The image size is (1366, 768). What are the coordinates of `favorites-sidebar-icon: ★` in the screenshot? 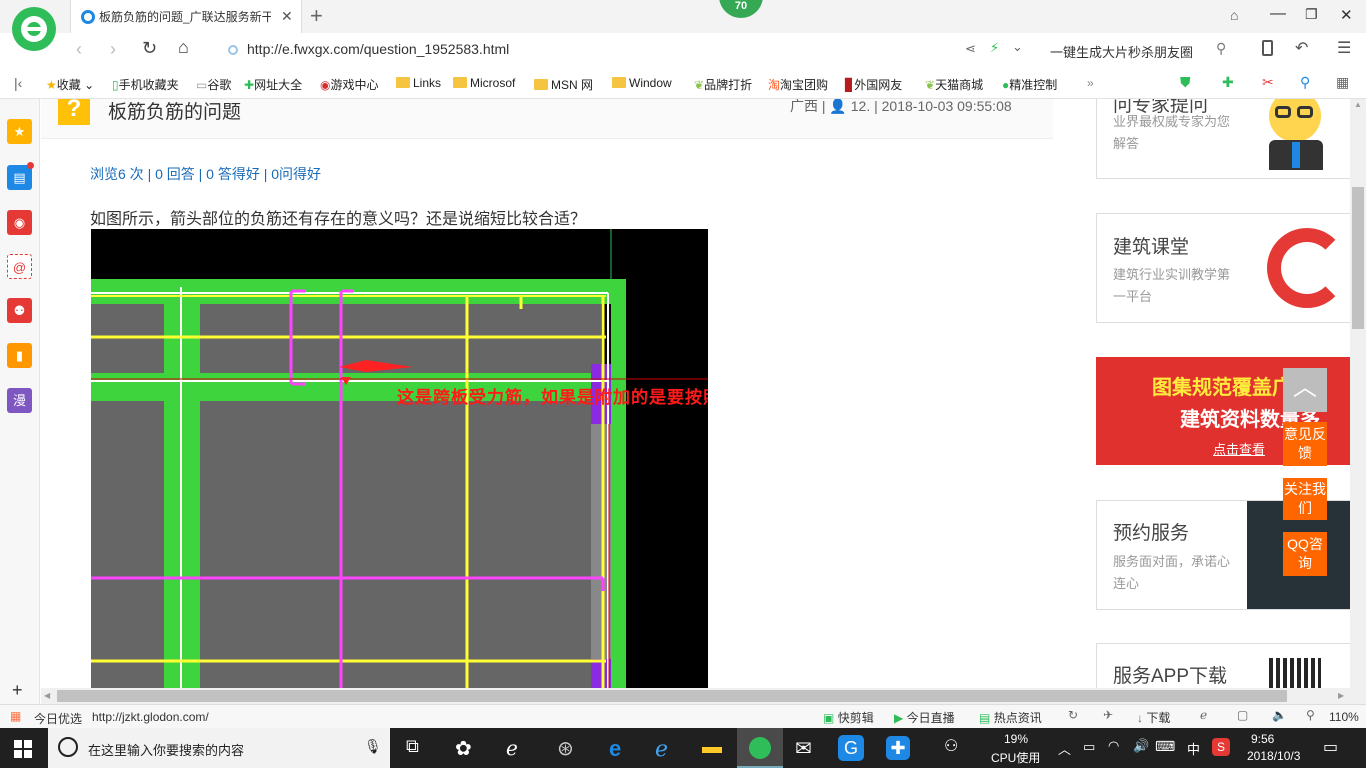 It's located at (19, 131).